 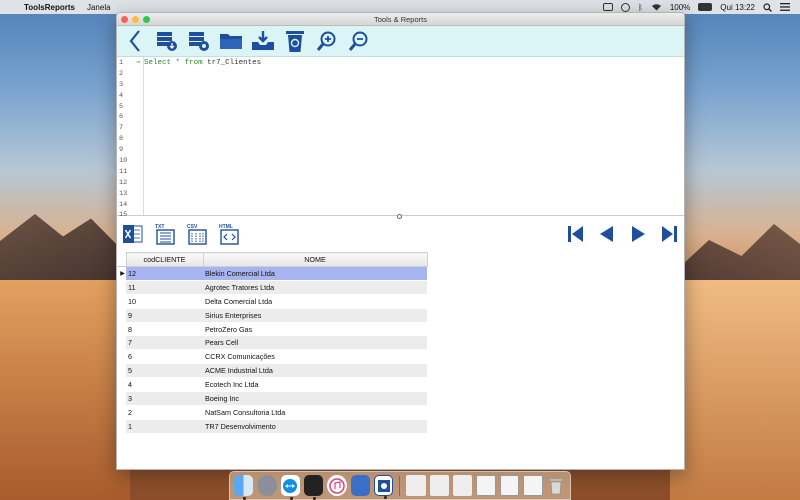 What do you see at coordinates (638, 234) in the screenshot?
I see `next-record-button` at bounding box center [638, 234].